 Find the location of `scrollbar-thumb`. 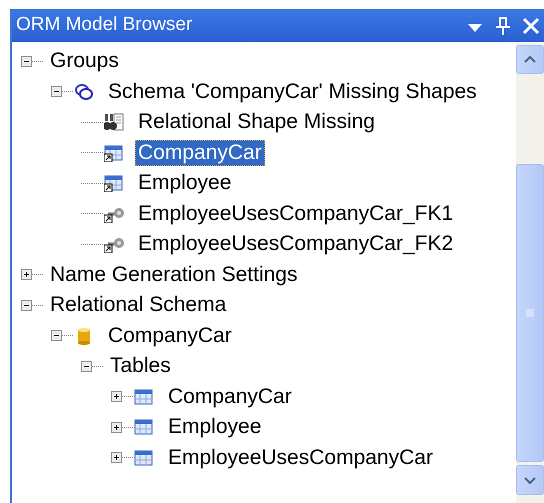

scrollbar-thumb is located at coordinates (530, 313).